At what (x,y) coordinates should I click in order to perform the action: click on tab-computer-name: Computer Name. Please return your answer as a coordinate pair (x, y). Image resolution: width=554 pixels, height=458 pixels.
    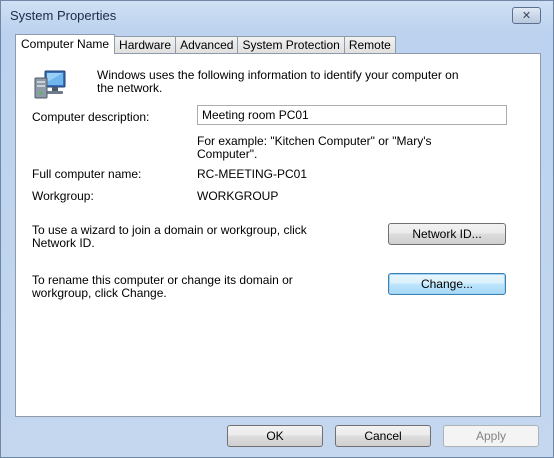
    Looking at the image, I should click on (65, 44).